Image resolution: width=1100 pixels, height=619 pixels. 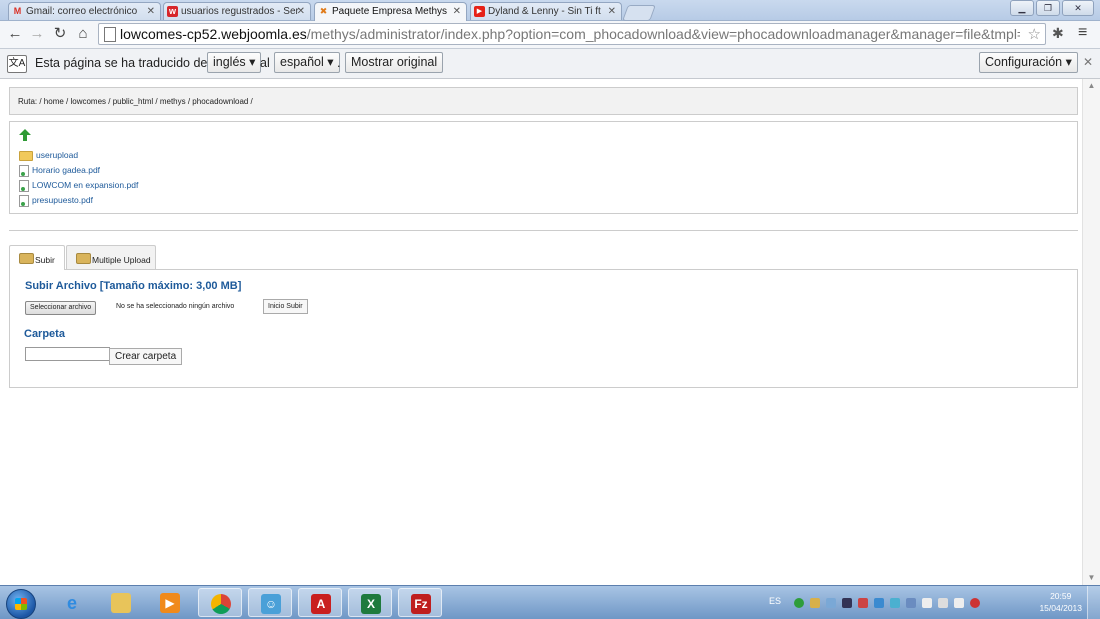 I want to click on back-button: ←, so click(x=15, y=34).